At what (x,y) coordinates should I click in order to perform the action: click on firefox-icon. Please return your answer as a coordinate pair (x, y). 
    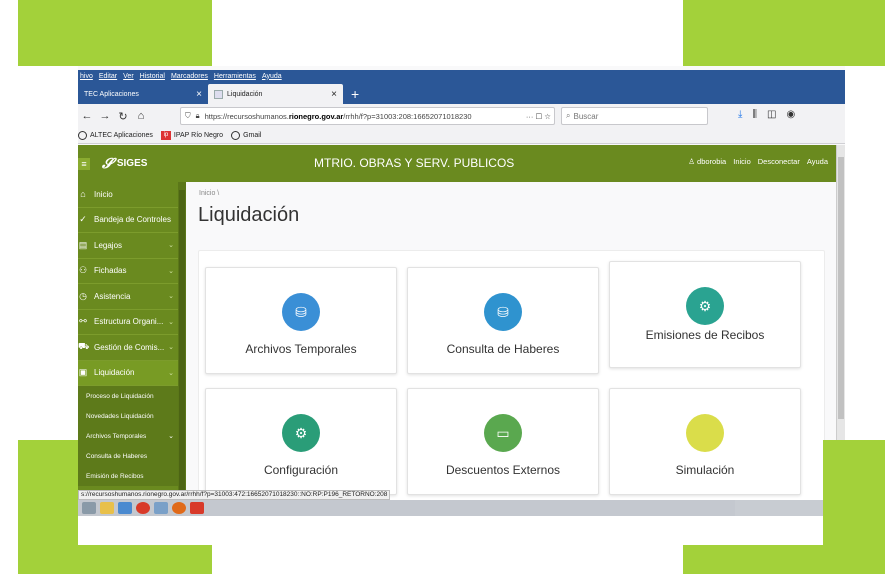
    Looking at the image, I should click on (179, 508).